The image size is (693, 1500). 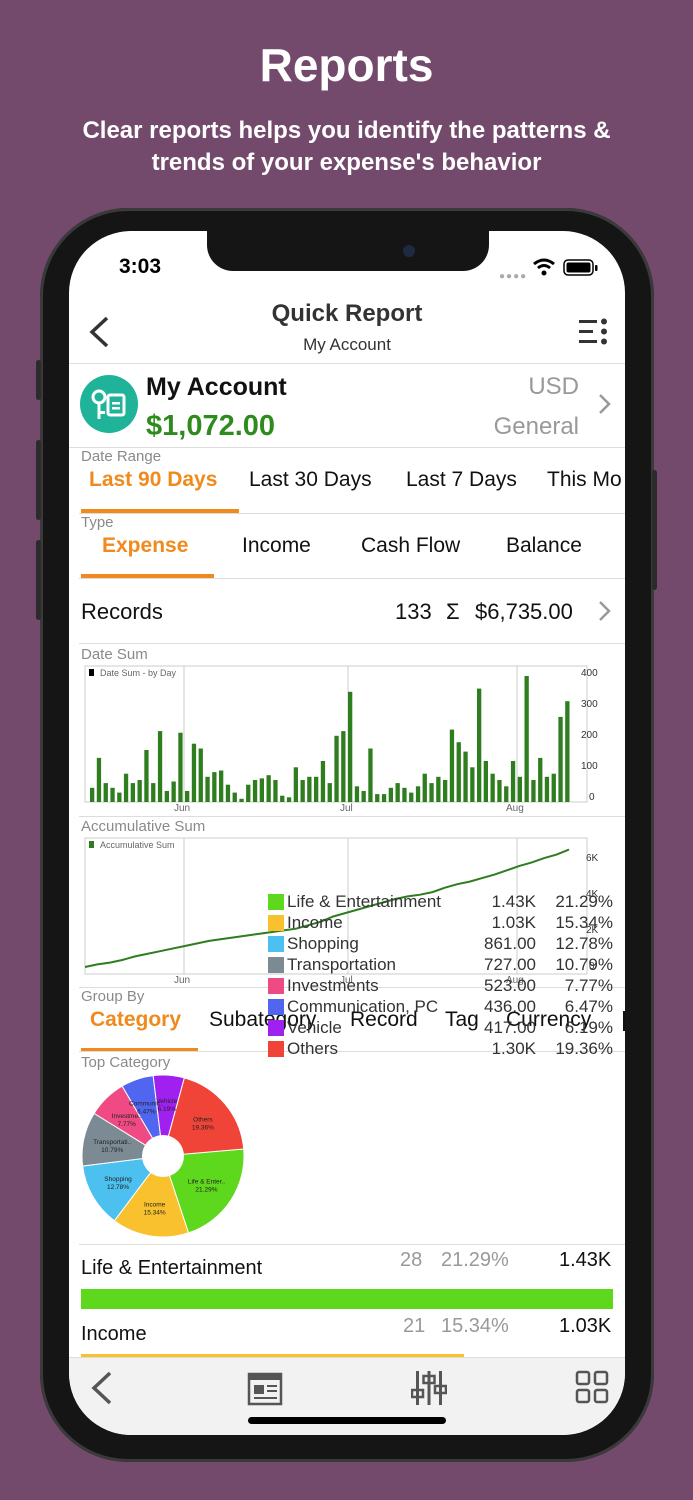 I want to click on legend-amount: 1.30K, so click(x=513, y=1048).